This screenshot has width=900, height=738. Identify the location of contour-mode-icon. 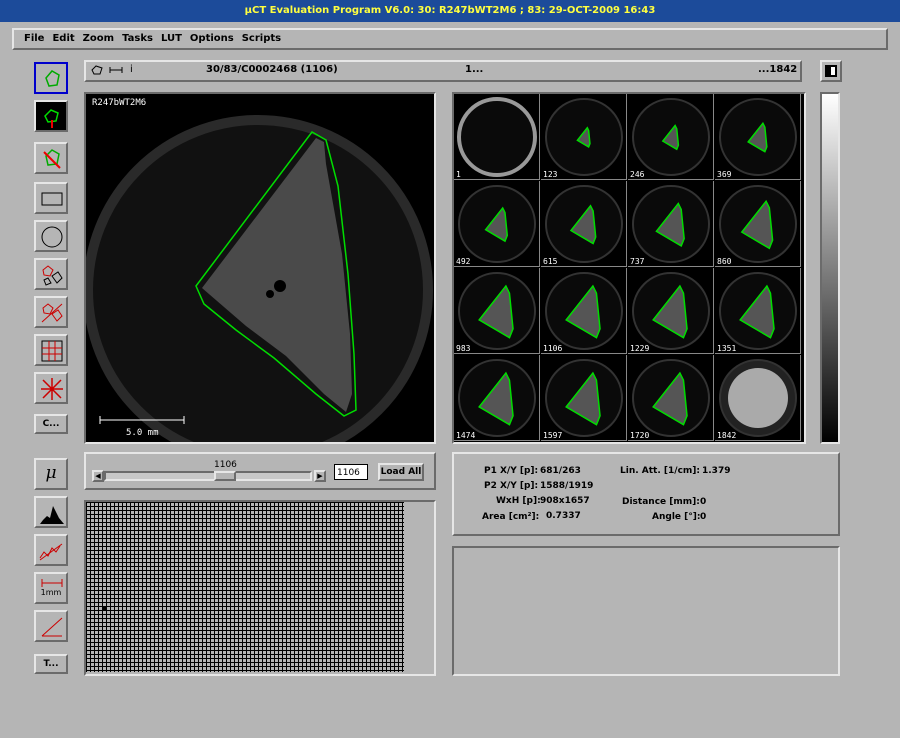
(97, 70).